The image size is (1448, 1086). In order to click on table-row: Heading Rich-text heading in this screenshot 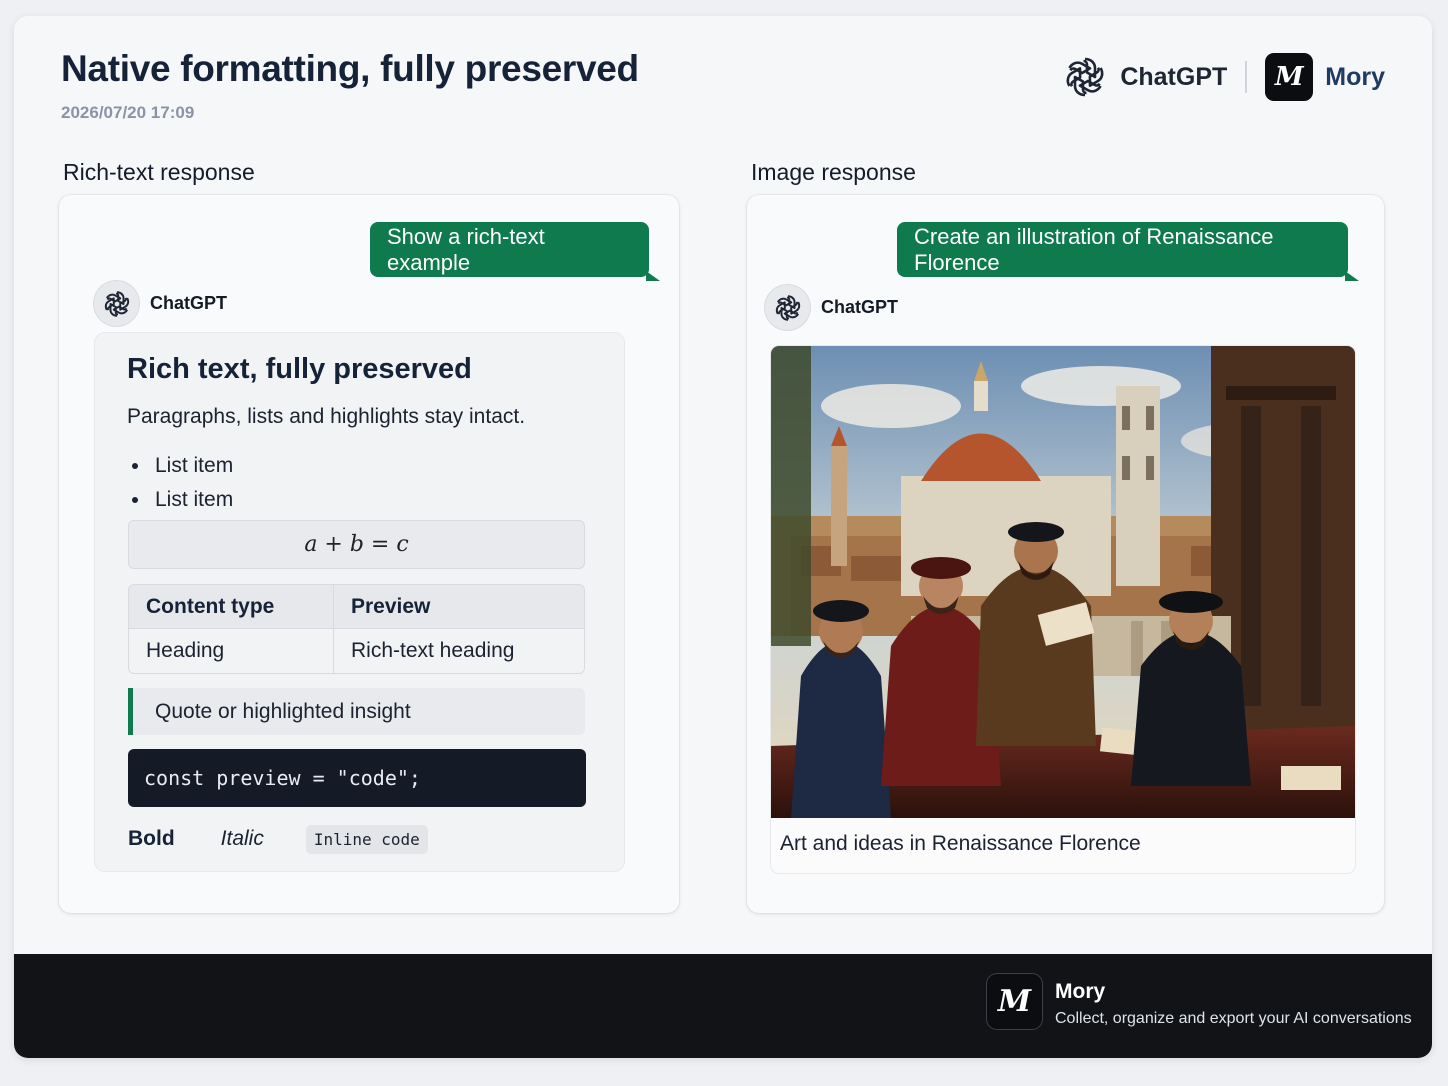, I will do `click(356, 651)`.